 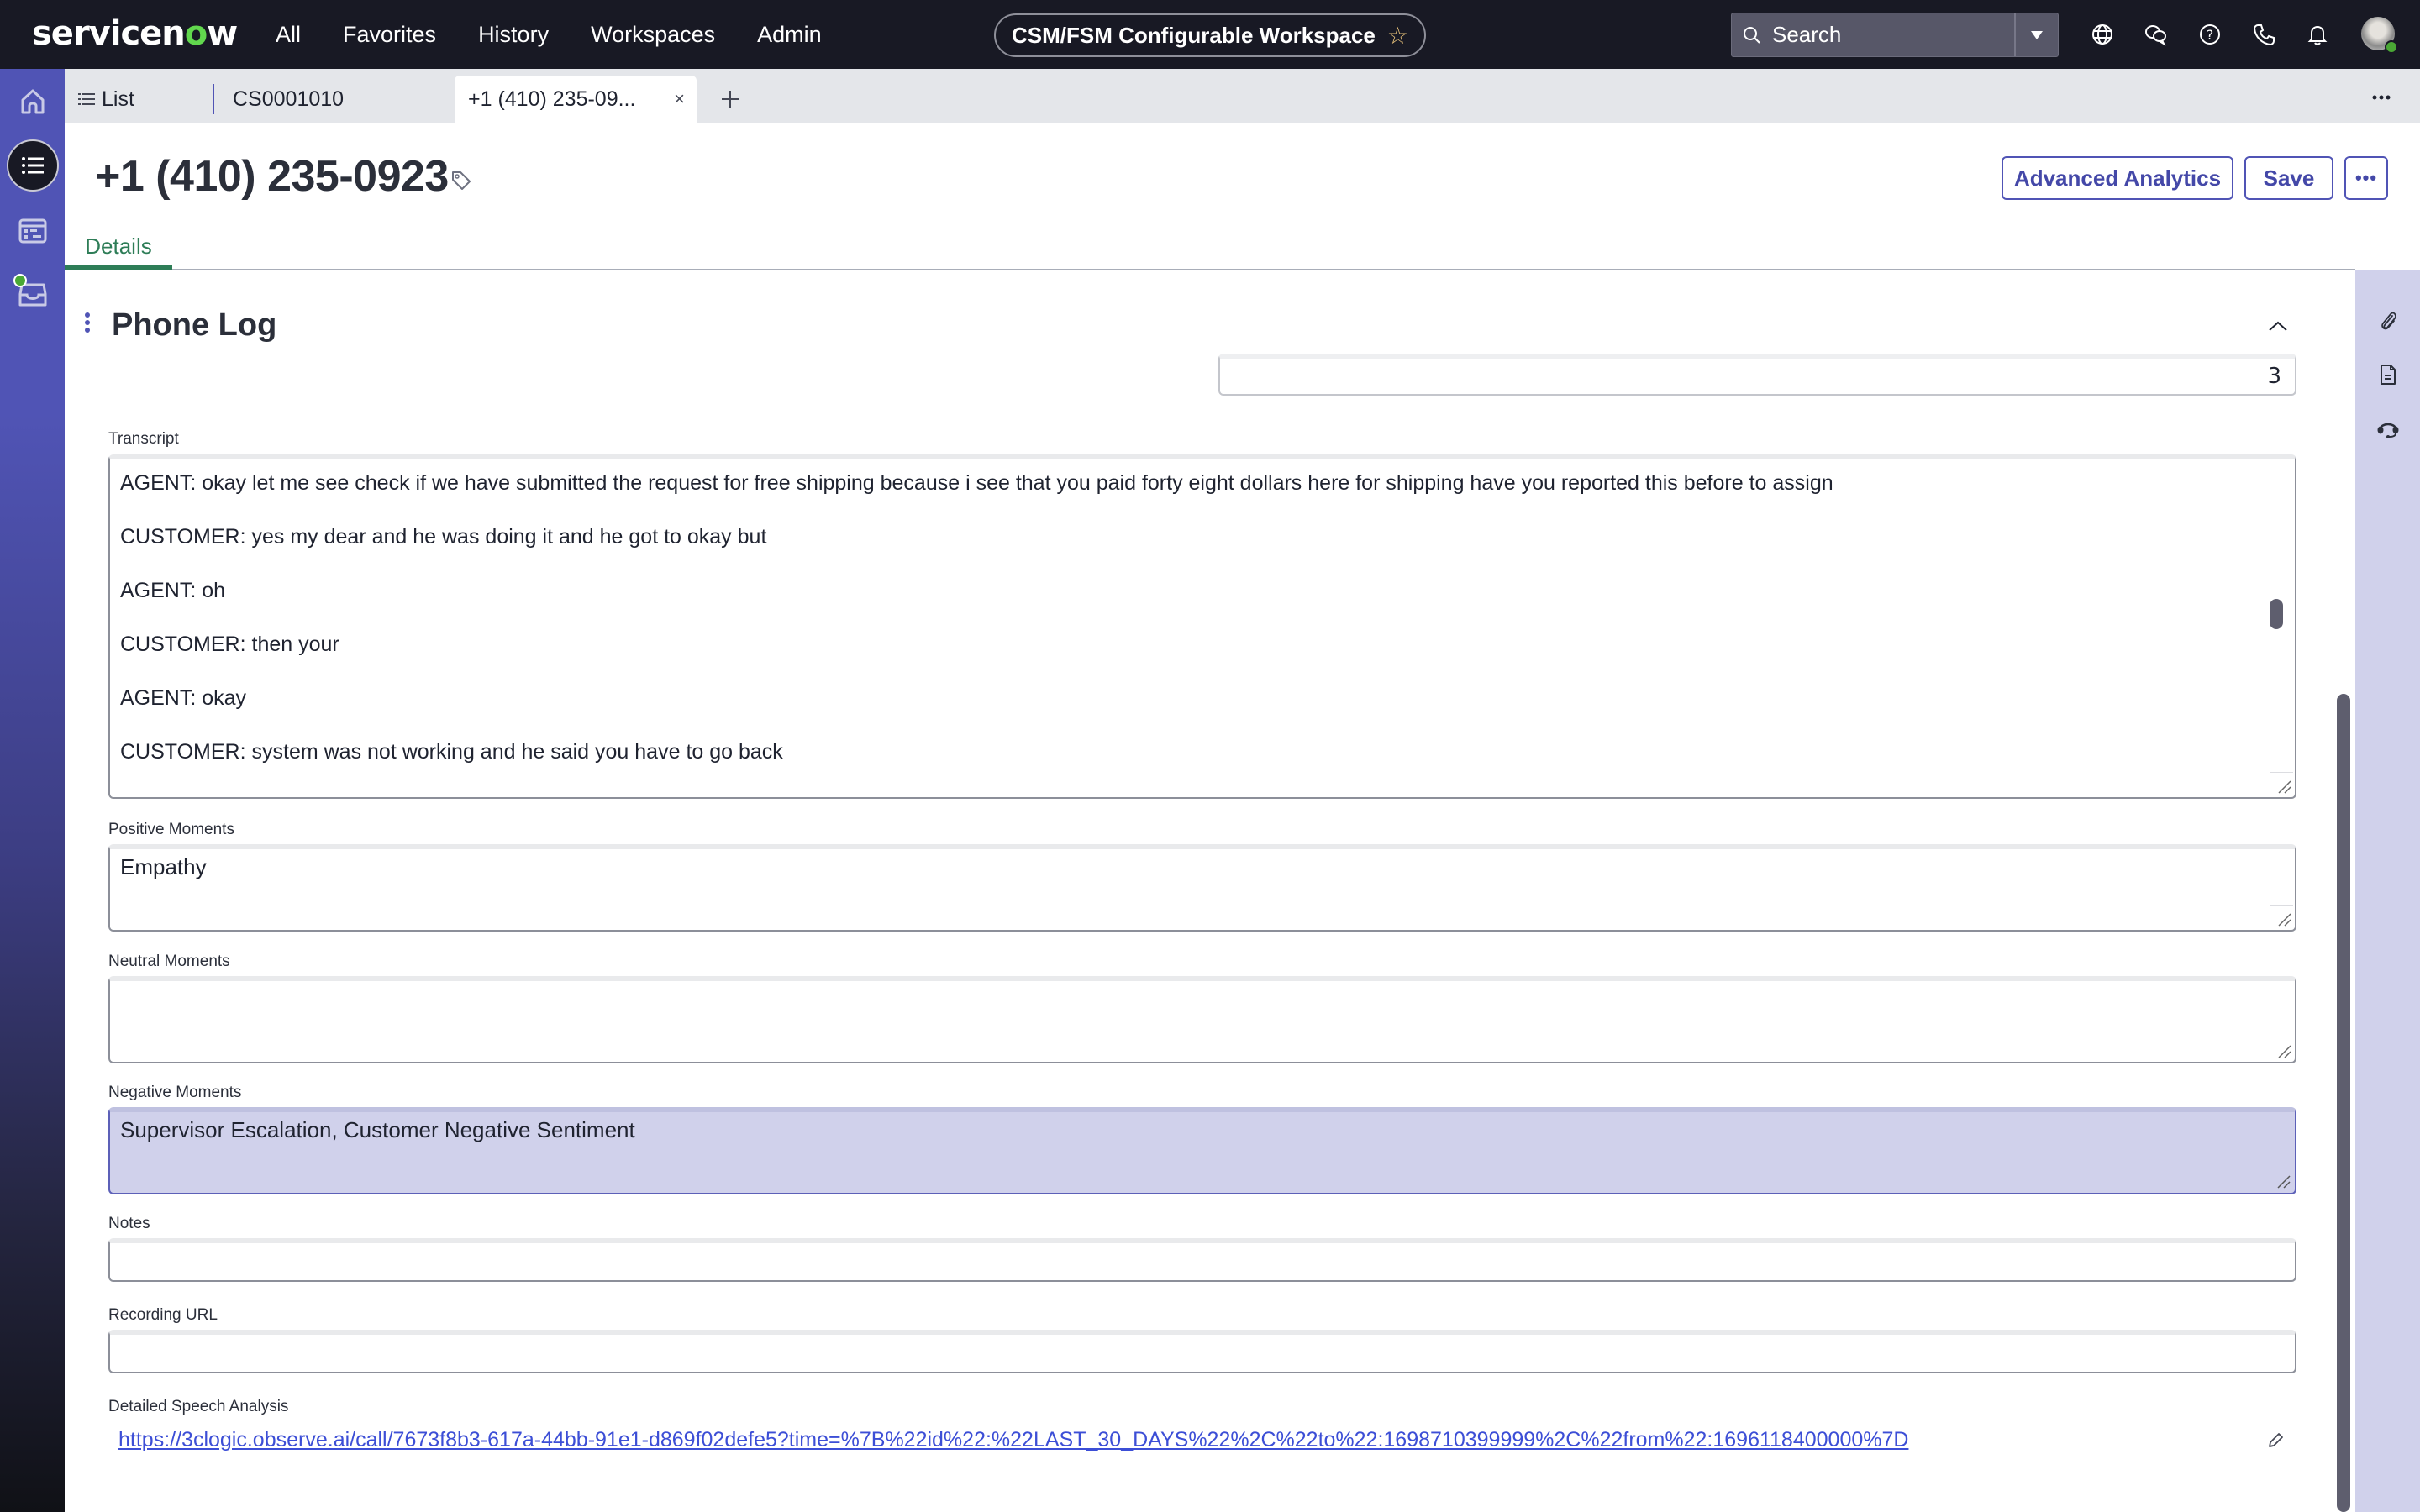 I want to click on page-scrollbar, so click(x=2343, y=1103).